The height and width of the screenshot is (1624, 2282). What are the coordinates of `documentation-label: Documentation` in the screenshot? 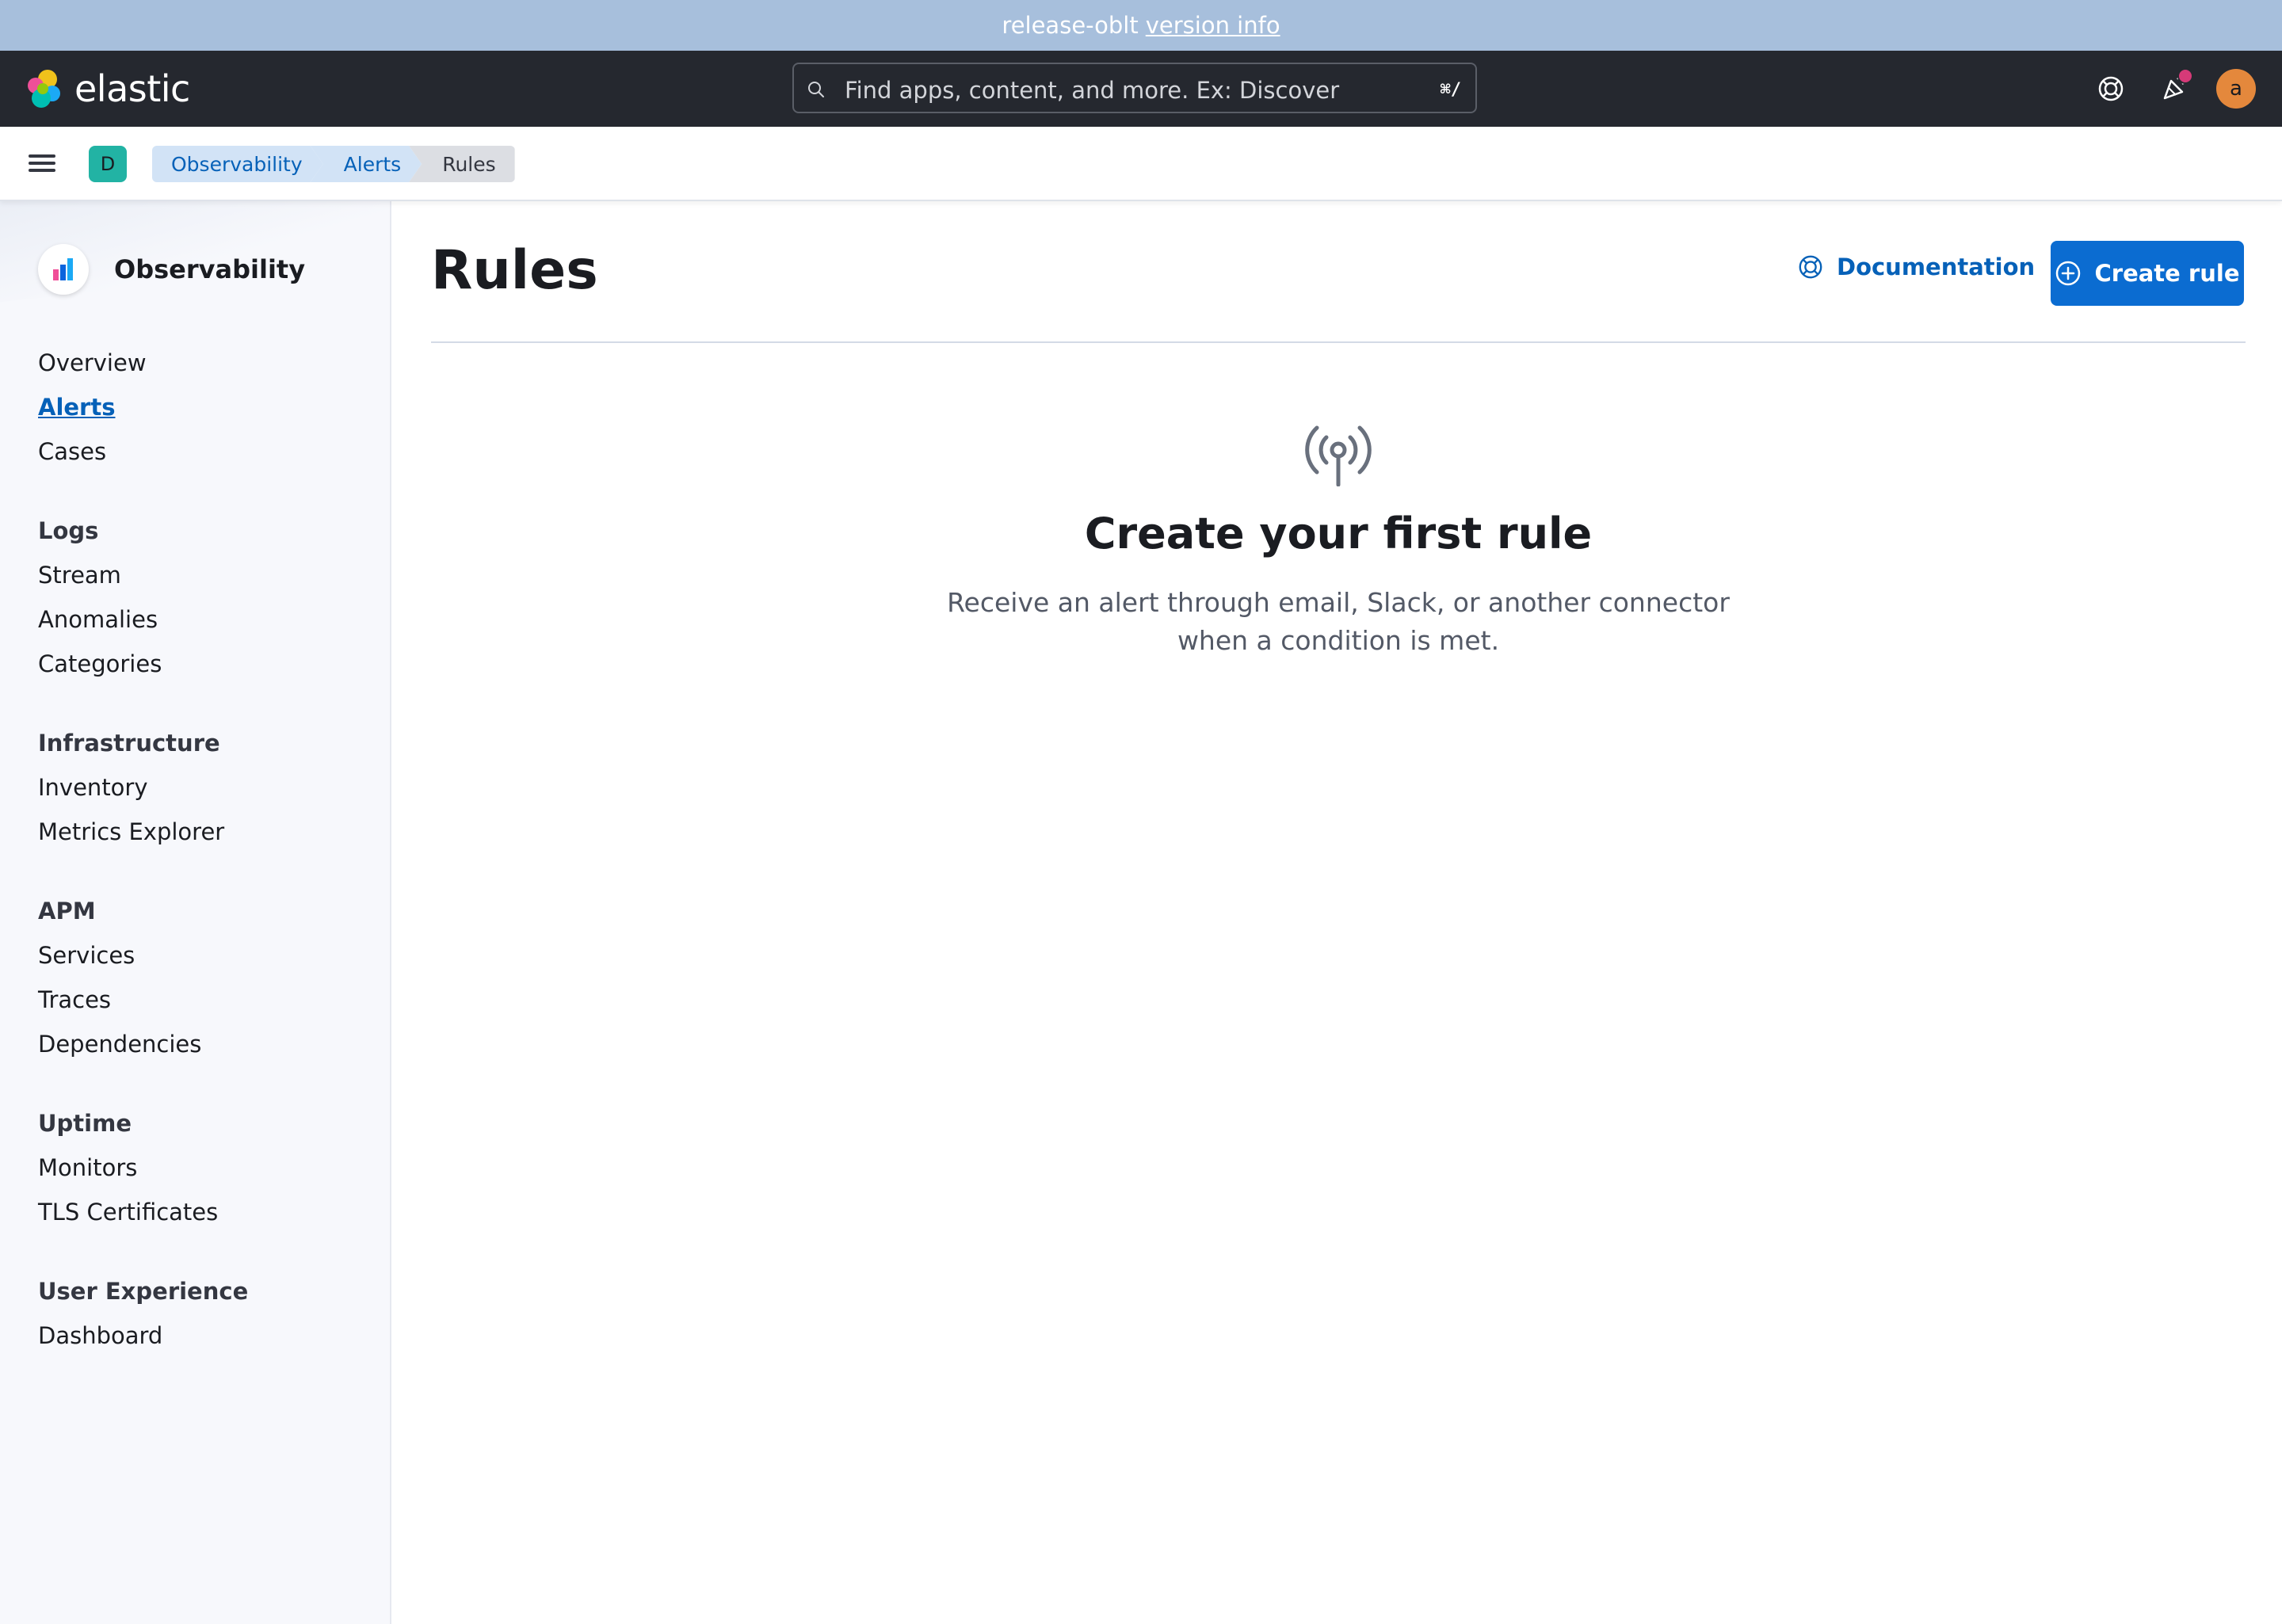 It's located at (1936, 267).